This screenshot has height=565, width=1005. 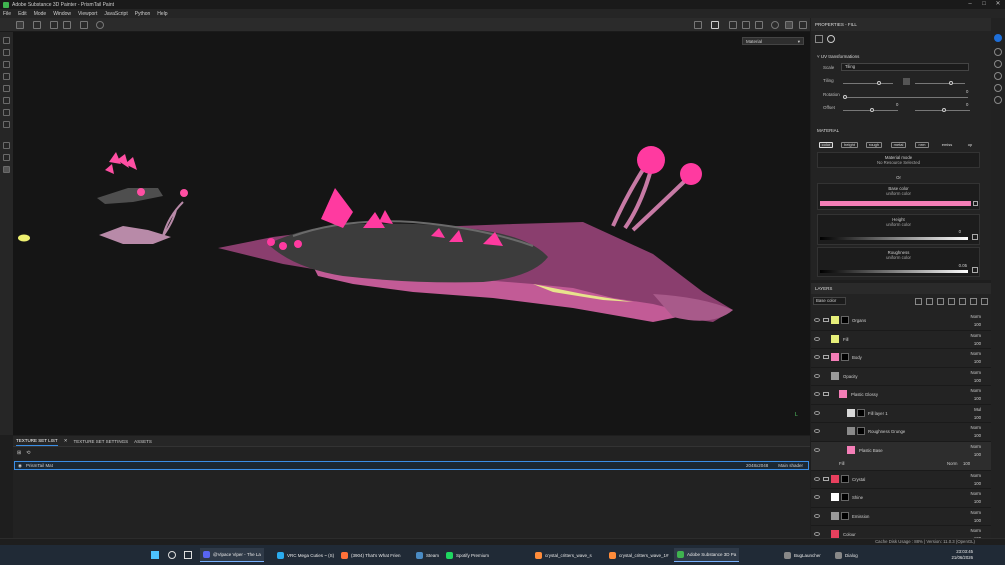 What do you see at coordinates (962, 301) in the screenshot?
I see `add-group-icon` at bounding box center [962, 301].